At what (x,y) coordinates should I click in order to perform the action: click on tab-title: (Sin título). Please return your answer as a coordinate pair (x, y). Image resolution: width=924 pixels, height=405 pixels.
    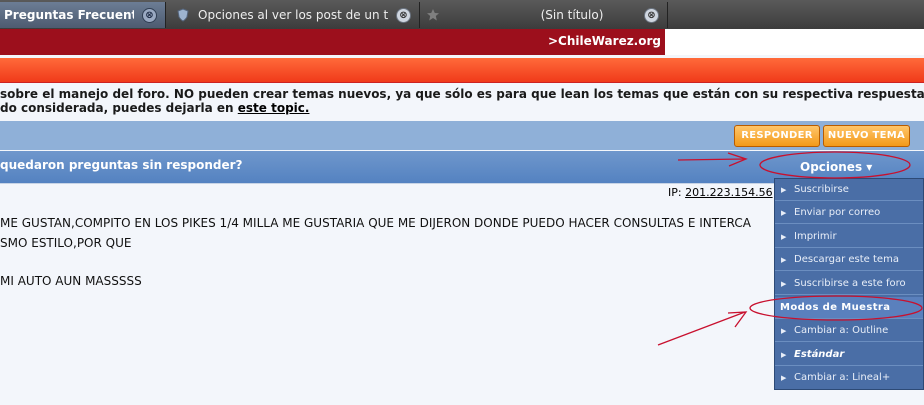
    Looking at the image, I should click on (572, 15).